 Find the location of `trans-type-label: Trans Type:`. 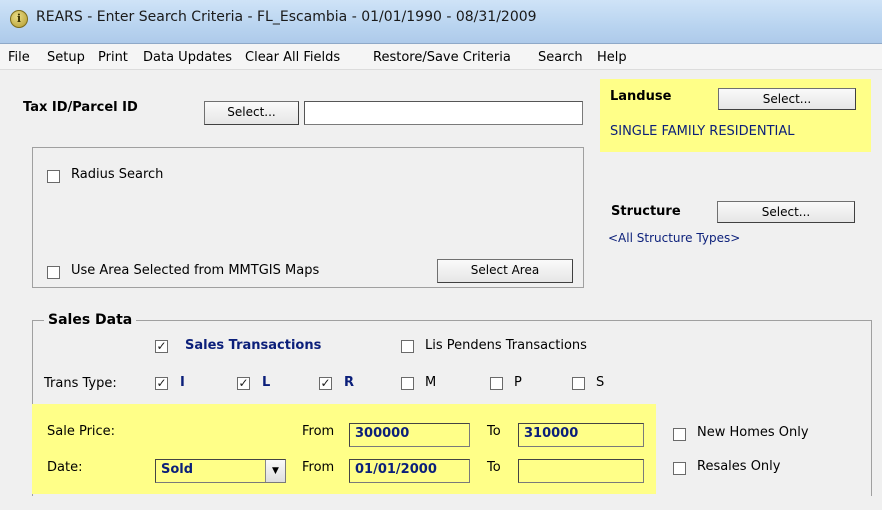

trans-type-label: Trans Type: is located at coordinates (80, 383).